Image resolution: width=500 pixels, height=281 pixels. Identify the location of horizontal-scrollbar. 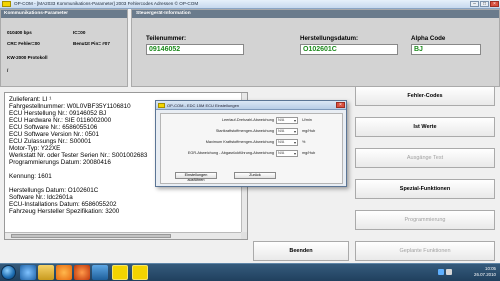
(124, 235).